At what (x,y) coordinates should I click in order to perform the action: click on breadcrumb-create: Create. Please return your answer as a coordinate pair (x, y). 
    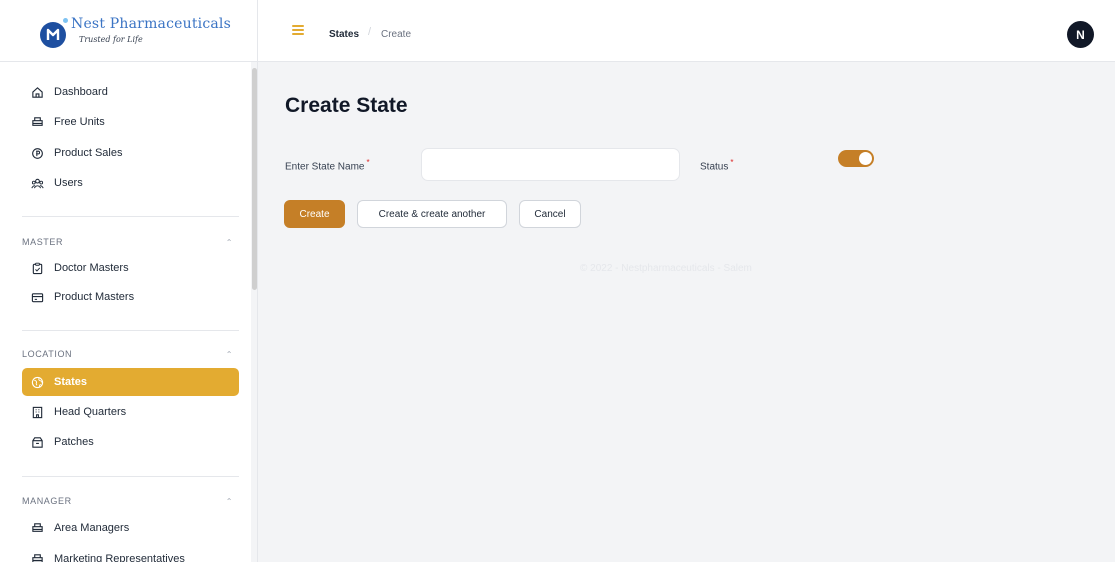
    Looking at the image, I should click on (396, 34).